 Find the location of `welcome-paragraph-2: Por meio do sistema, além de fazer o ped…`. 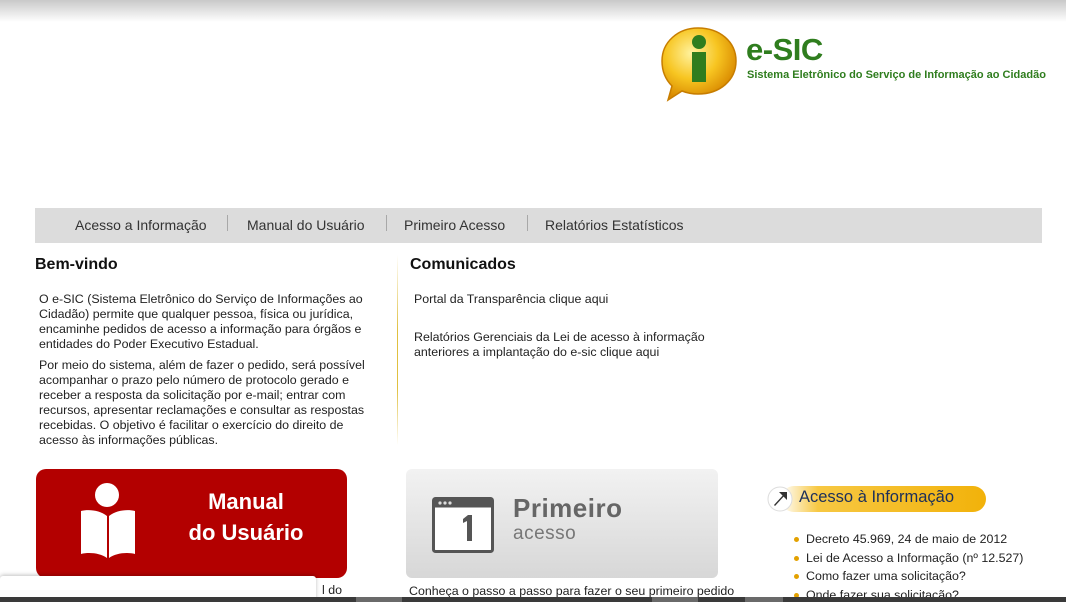

welcome-paragraph-2: Por meio do sistema, além de fazer o ped… is located at coordinates (202, 402).